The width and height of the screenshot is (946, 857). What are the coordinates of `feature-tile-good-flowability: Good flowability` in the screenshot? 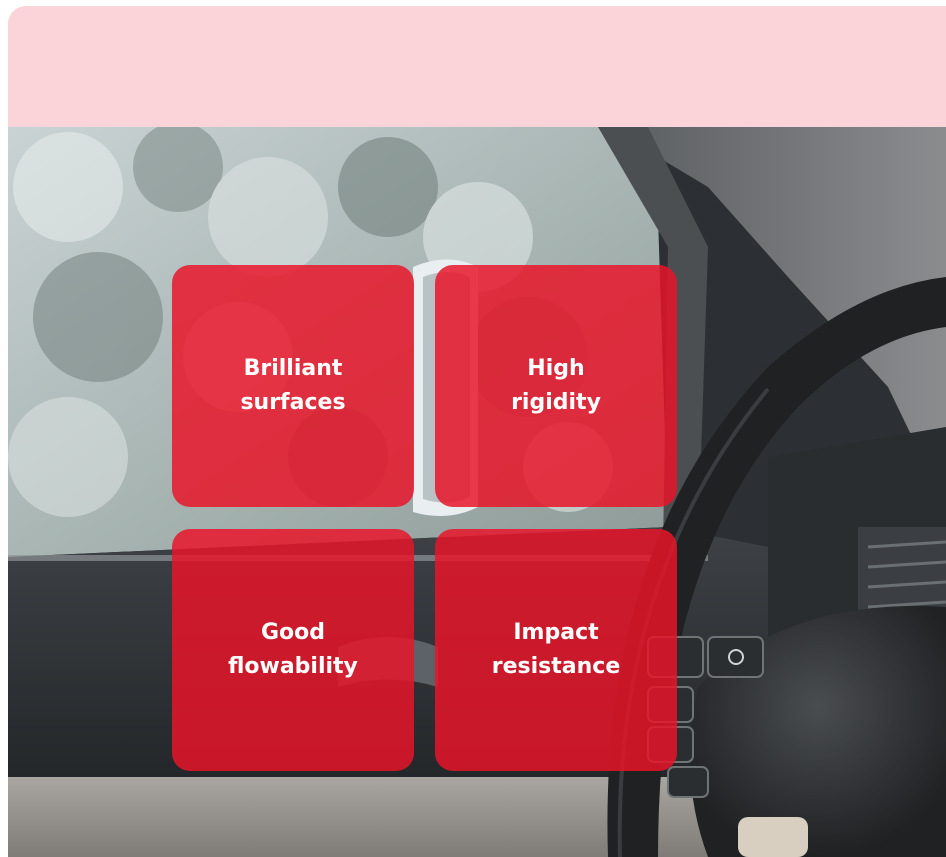 It's located at (293, 650).